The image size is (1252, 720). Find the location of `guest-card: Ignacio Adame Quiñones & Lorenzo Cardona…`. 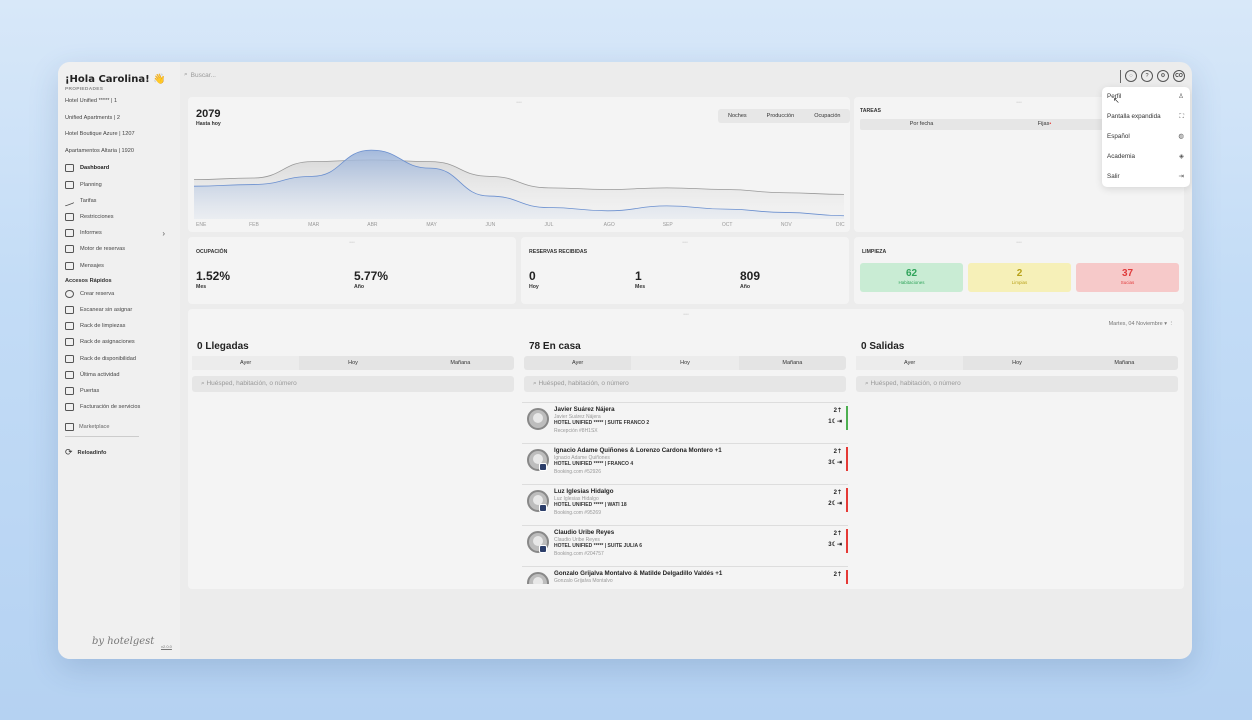

guest-card: Ignacio Adame Quiñones & Lorenzo Cardona… is located at coordinates (685, 463).